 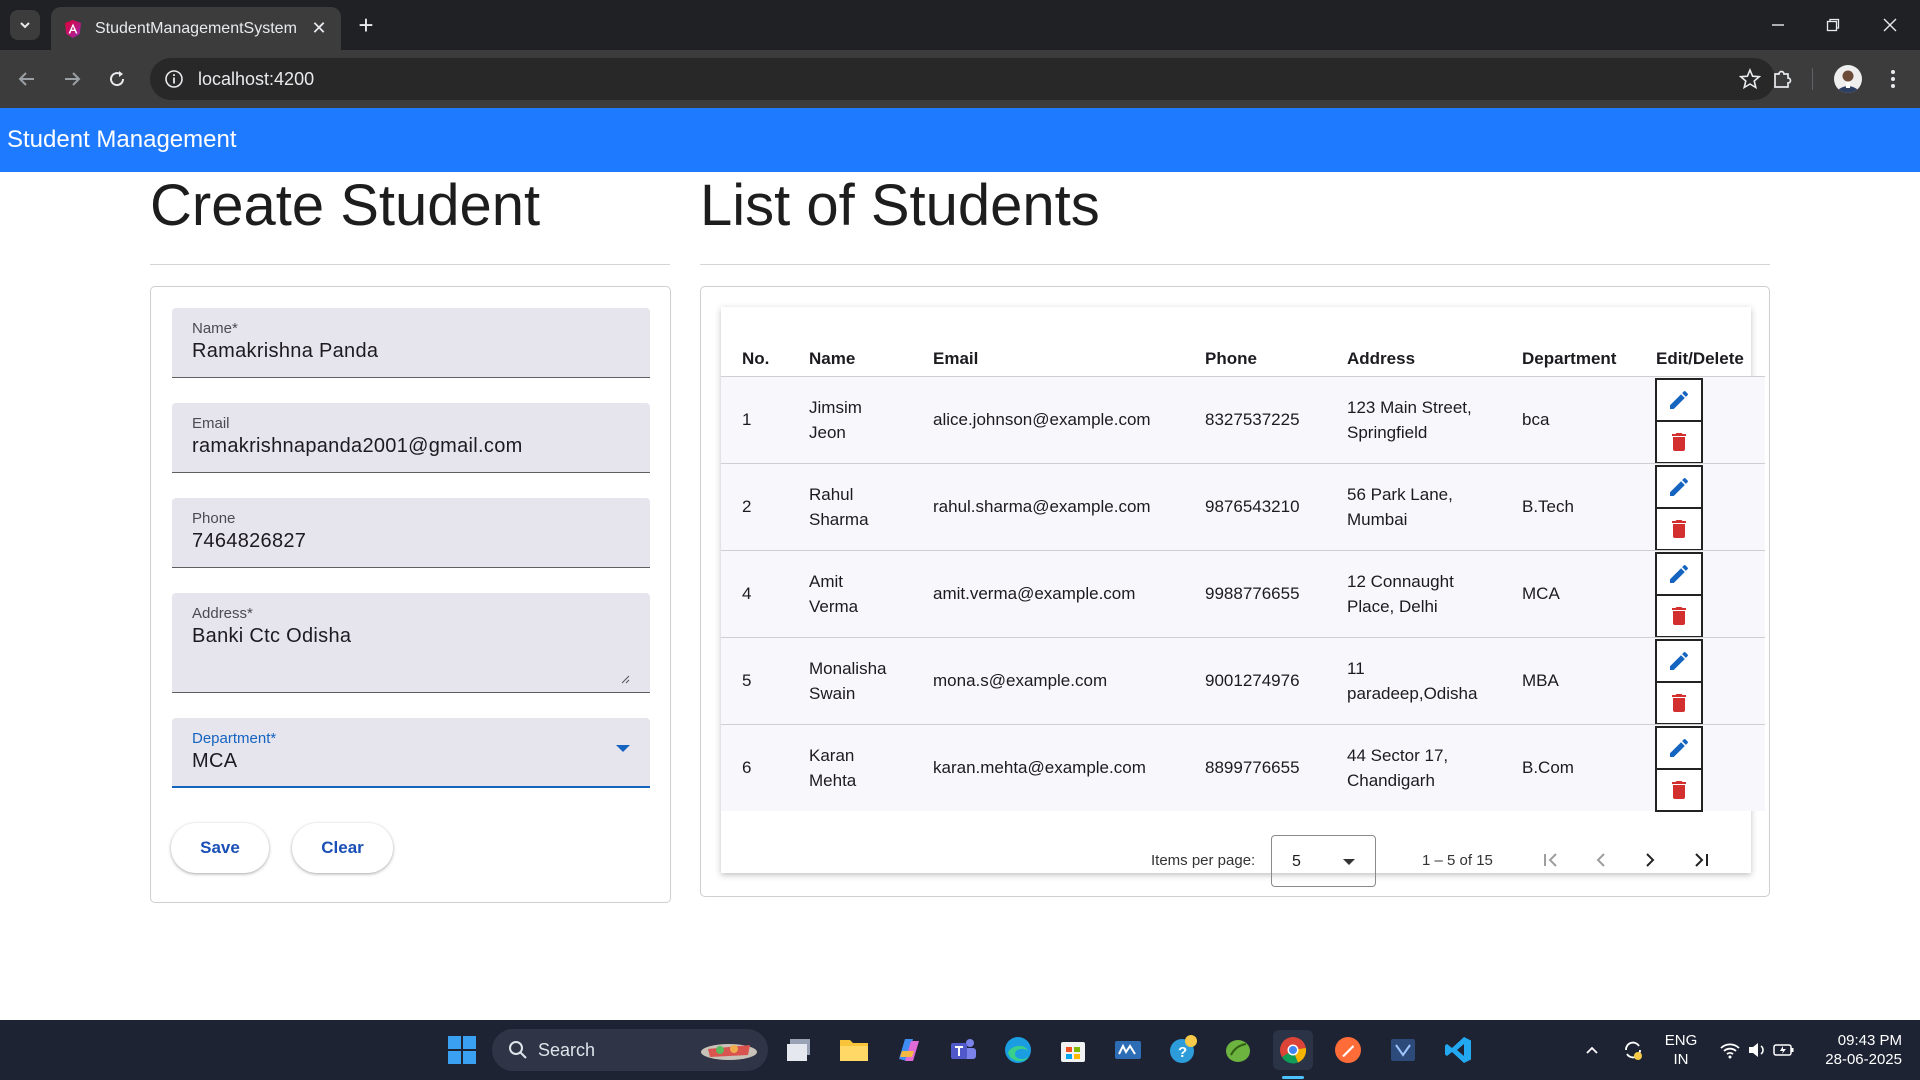 I want to click on store-button, so click(x=1073, y=1050).